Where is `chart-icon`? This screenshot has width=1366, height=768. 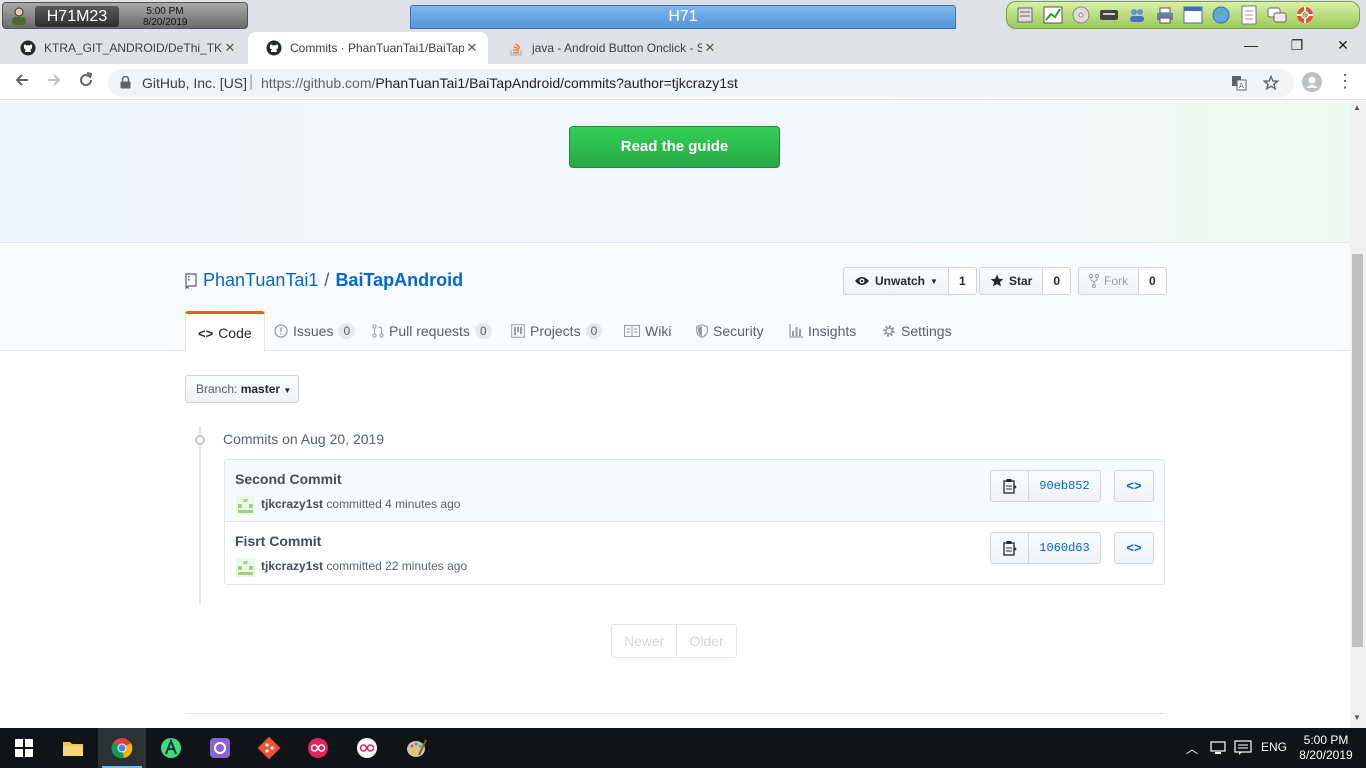 chart-icon is located at coordinates (1053, 15).